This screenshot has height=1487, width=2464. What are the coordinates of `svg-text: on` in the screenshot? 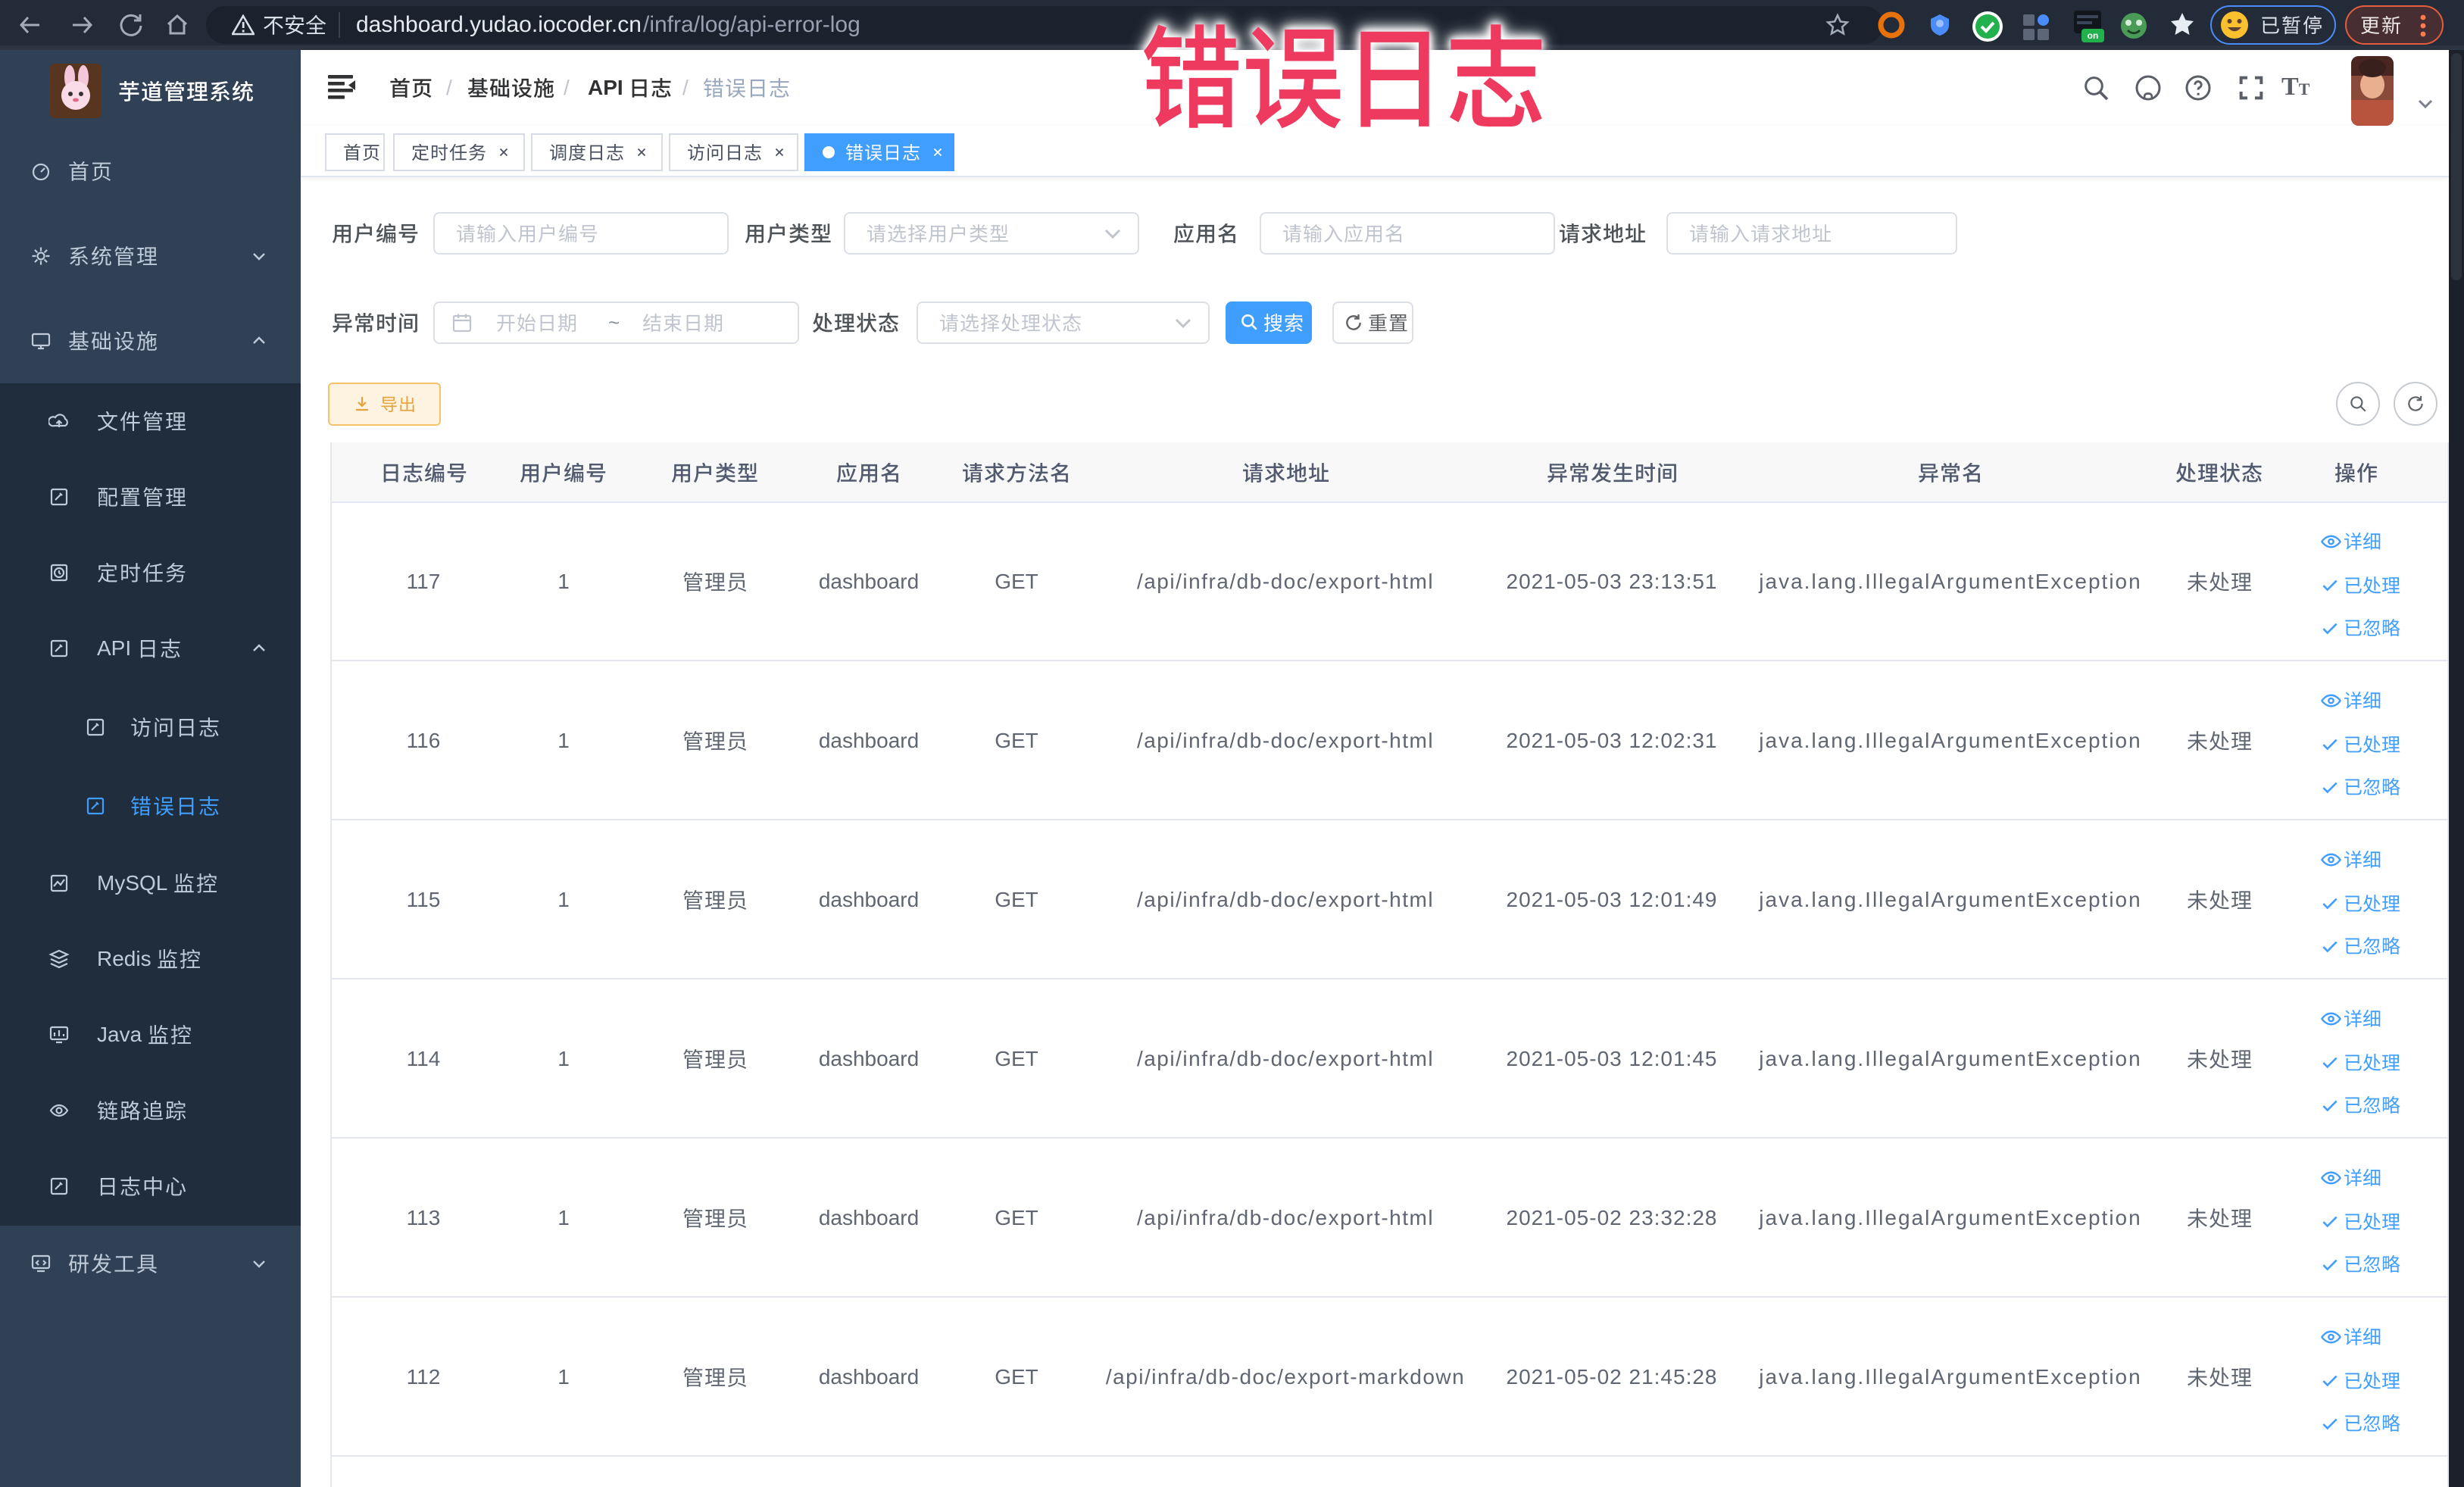 It's located at (2093, 35).